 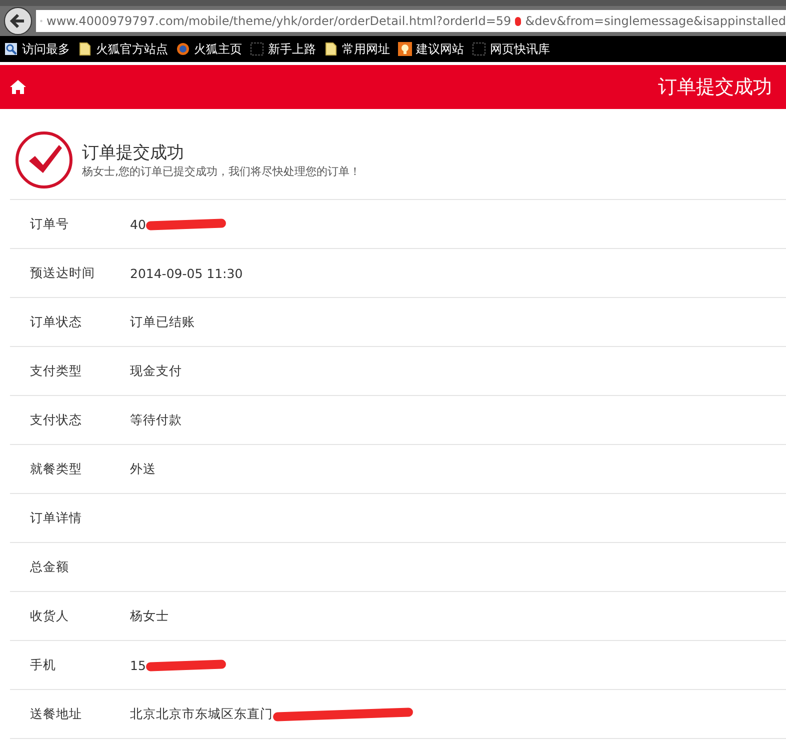 What do you see at coordinates (50, 567) in the screenshot?
I see `field-label: 总金额` at bounding box center [50, 567].